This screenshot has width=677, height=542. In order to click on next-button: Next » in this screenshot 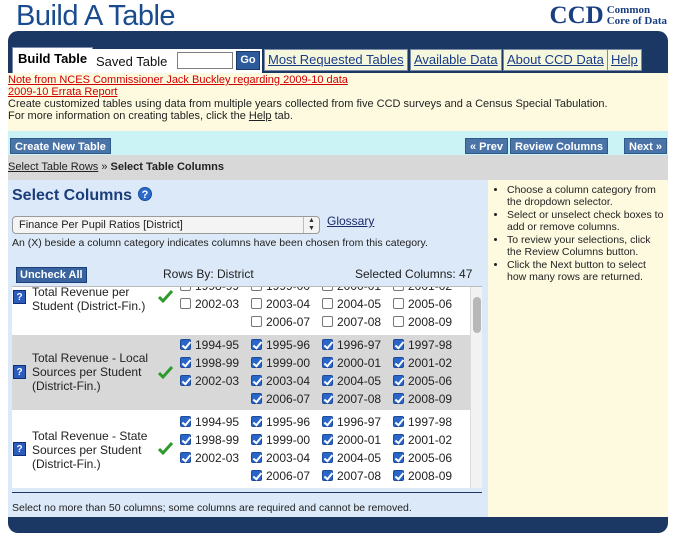, I will do `click(646, 146)`.